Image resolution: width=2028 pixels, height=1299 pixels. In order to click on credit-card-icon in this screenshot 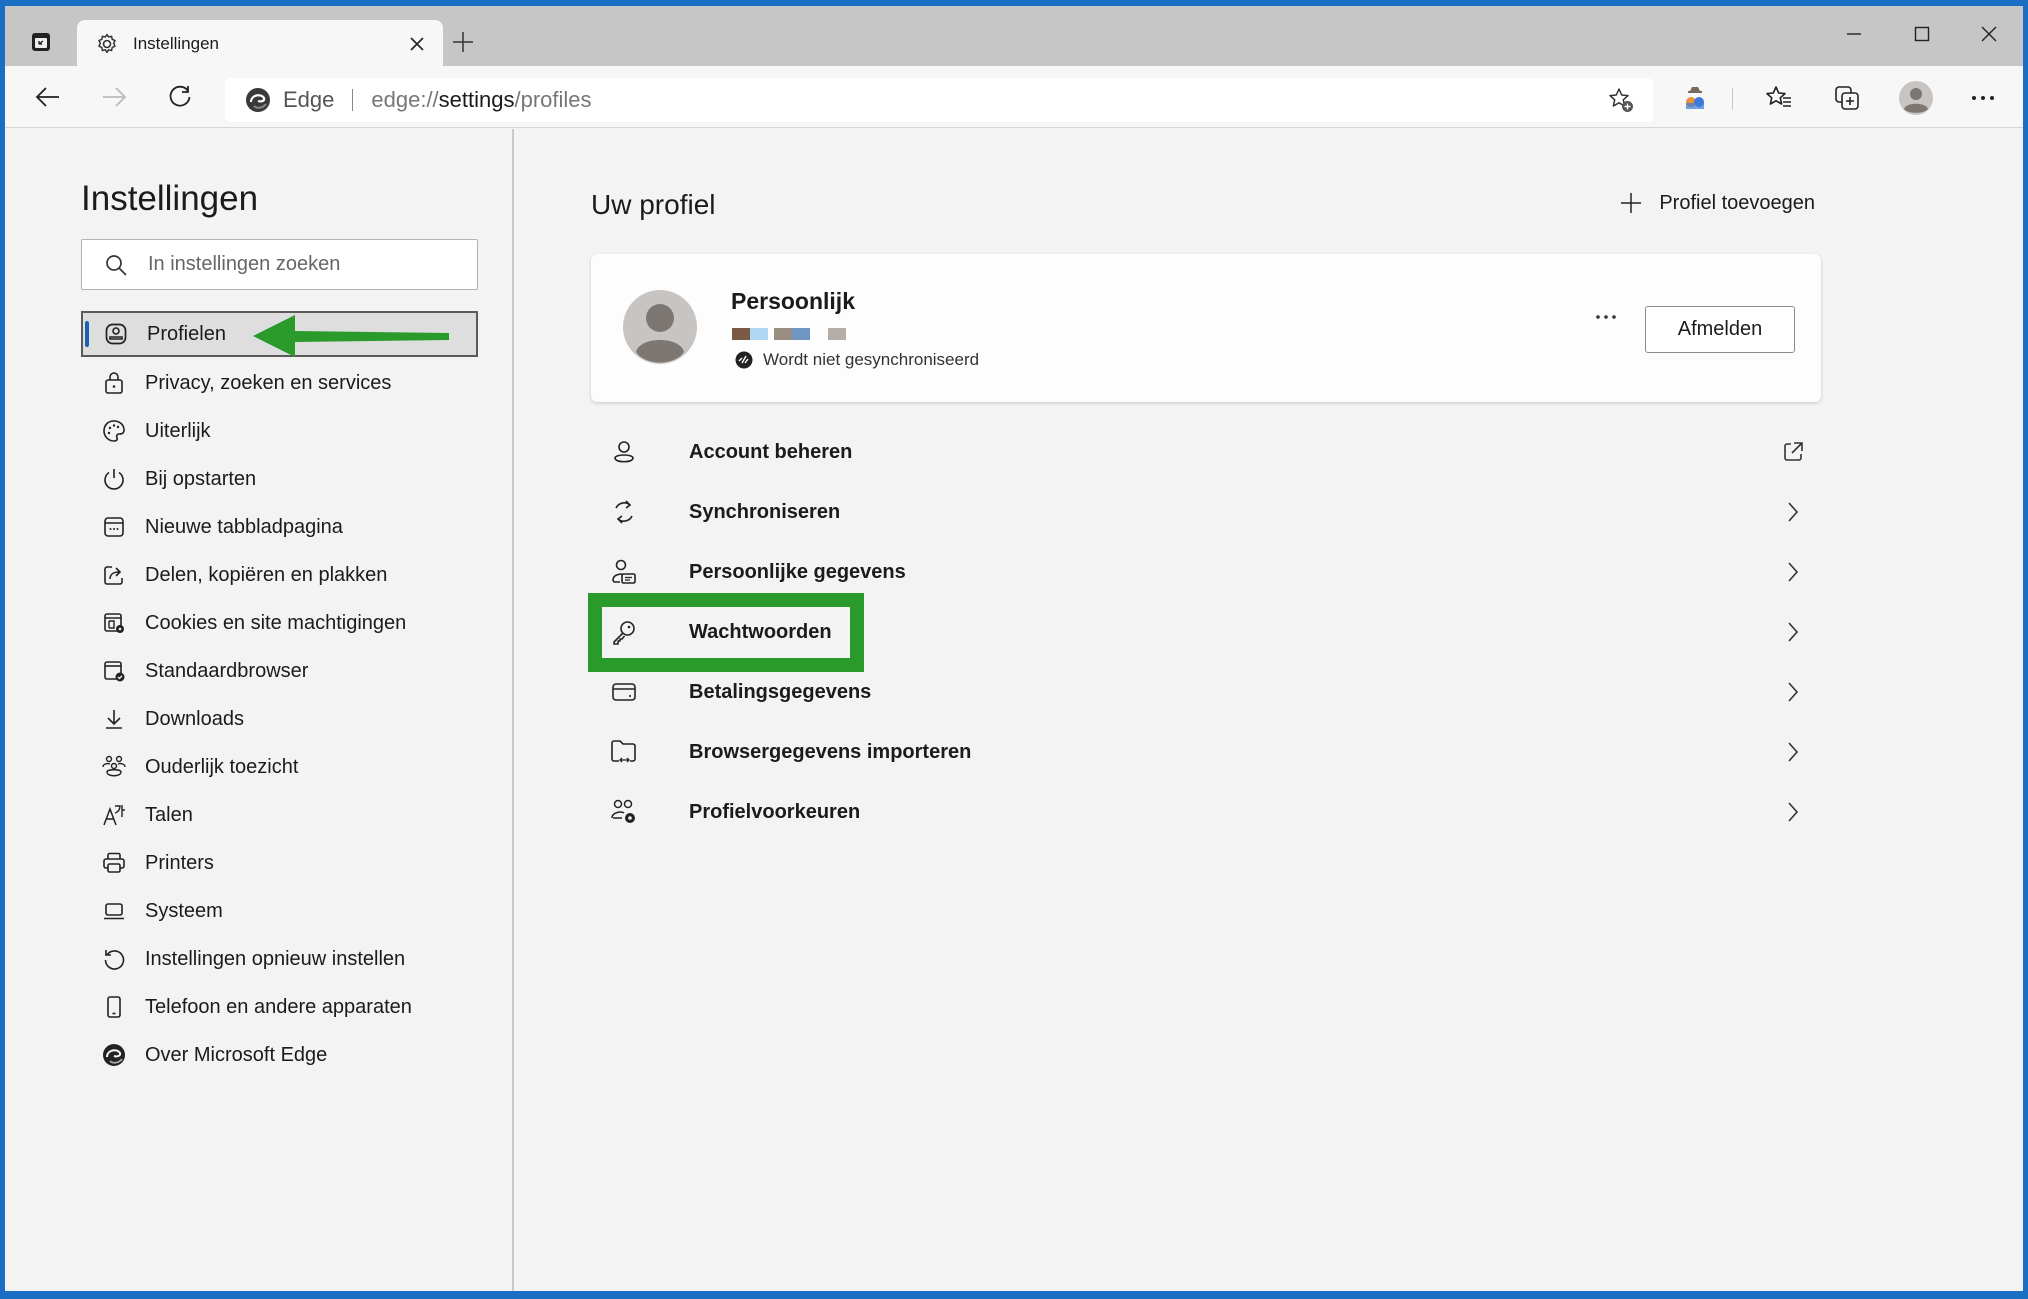, I will do `click(624, 692)`.